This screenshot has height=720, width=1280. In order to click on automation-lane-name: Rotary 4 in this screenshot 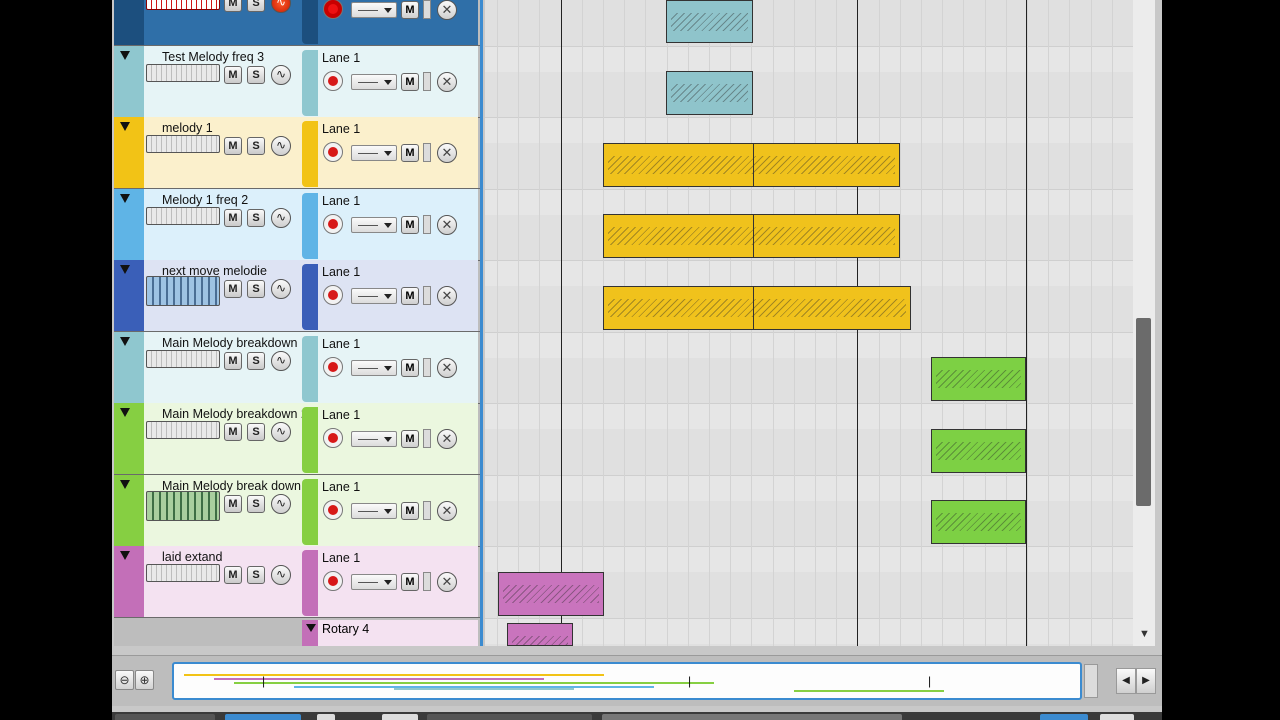, I will do `click(345, 629)`.